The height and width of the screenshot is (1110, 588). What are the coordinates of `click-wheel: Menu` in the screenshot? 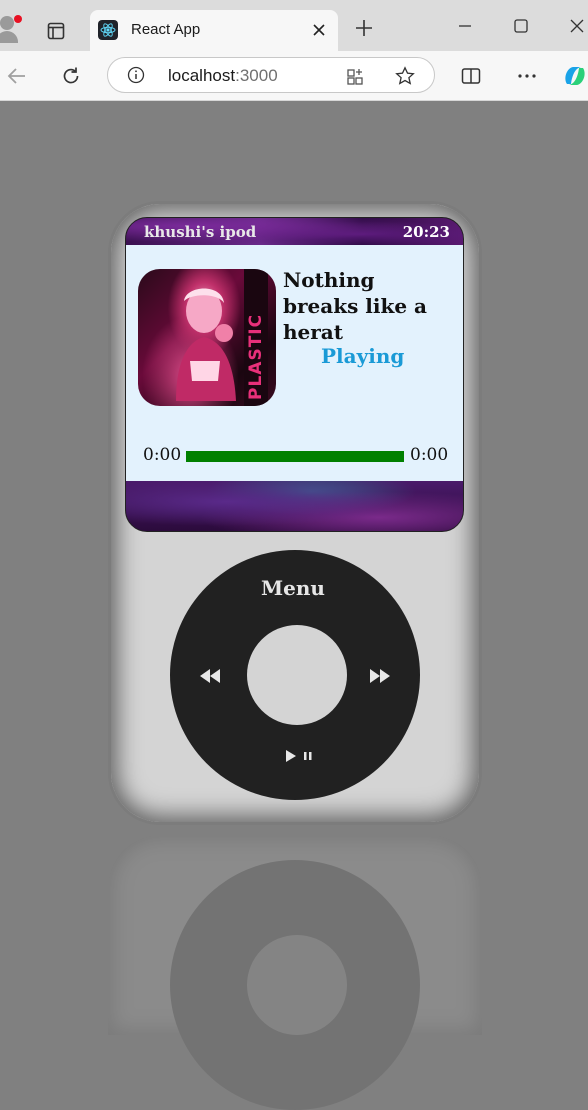 It's located at (295, 675).